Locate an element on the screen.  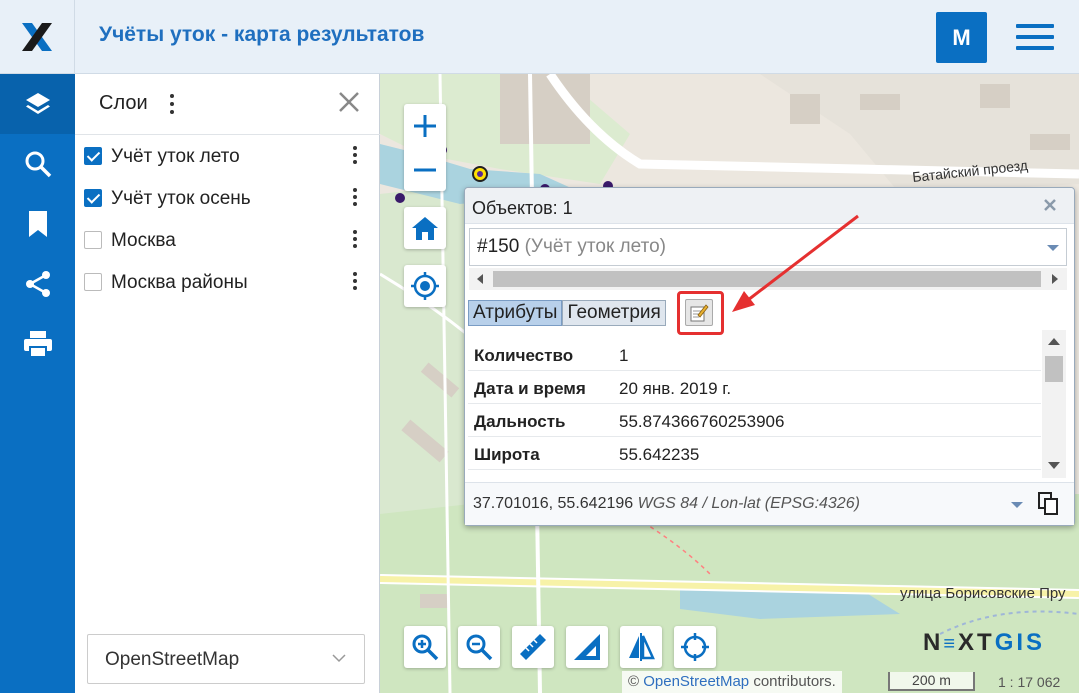
attribute-value: 55.642235 is located at coordinates (659, 454).